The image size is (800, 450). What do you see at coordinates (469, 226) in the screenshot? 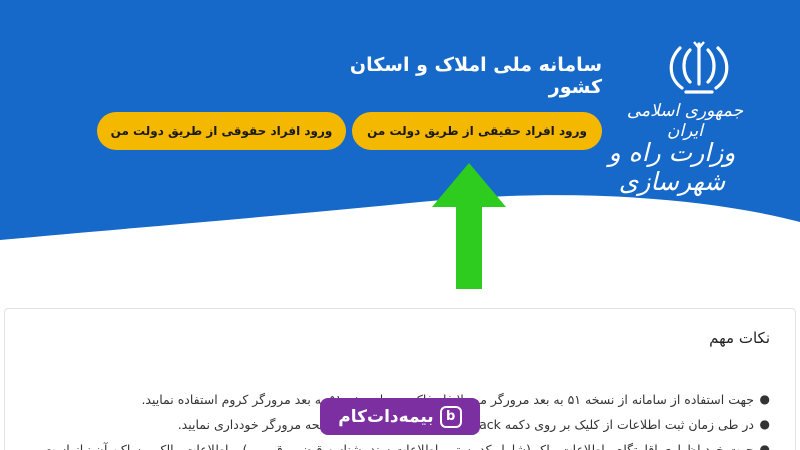
I see `up-arrow-icon` at bounding box center [469, 226].